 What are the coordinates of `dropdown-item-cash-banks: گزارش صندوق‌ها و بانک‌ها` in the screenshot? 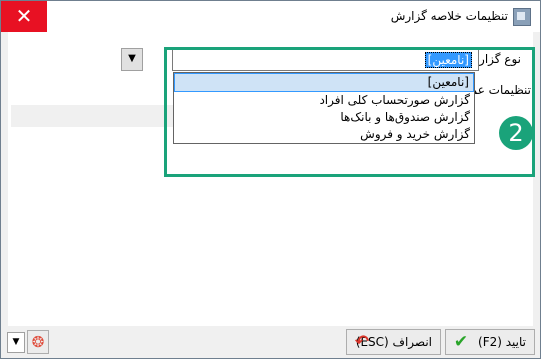 It's located at (324, 117).